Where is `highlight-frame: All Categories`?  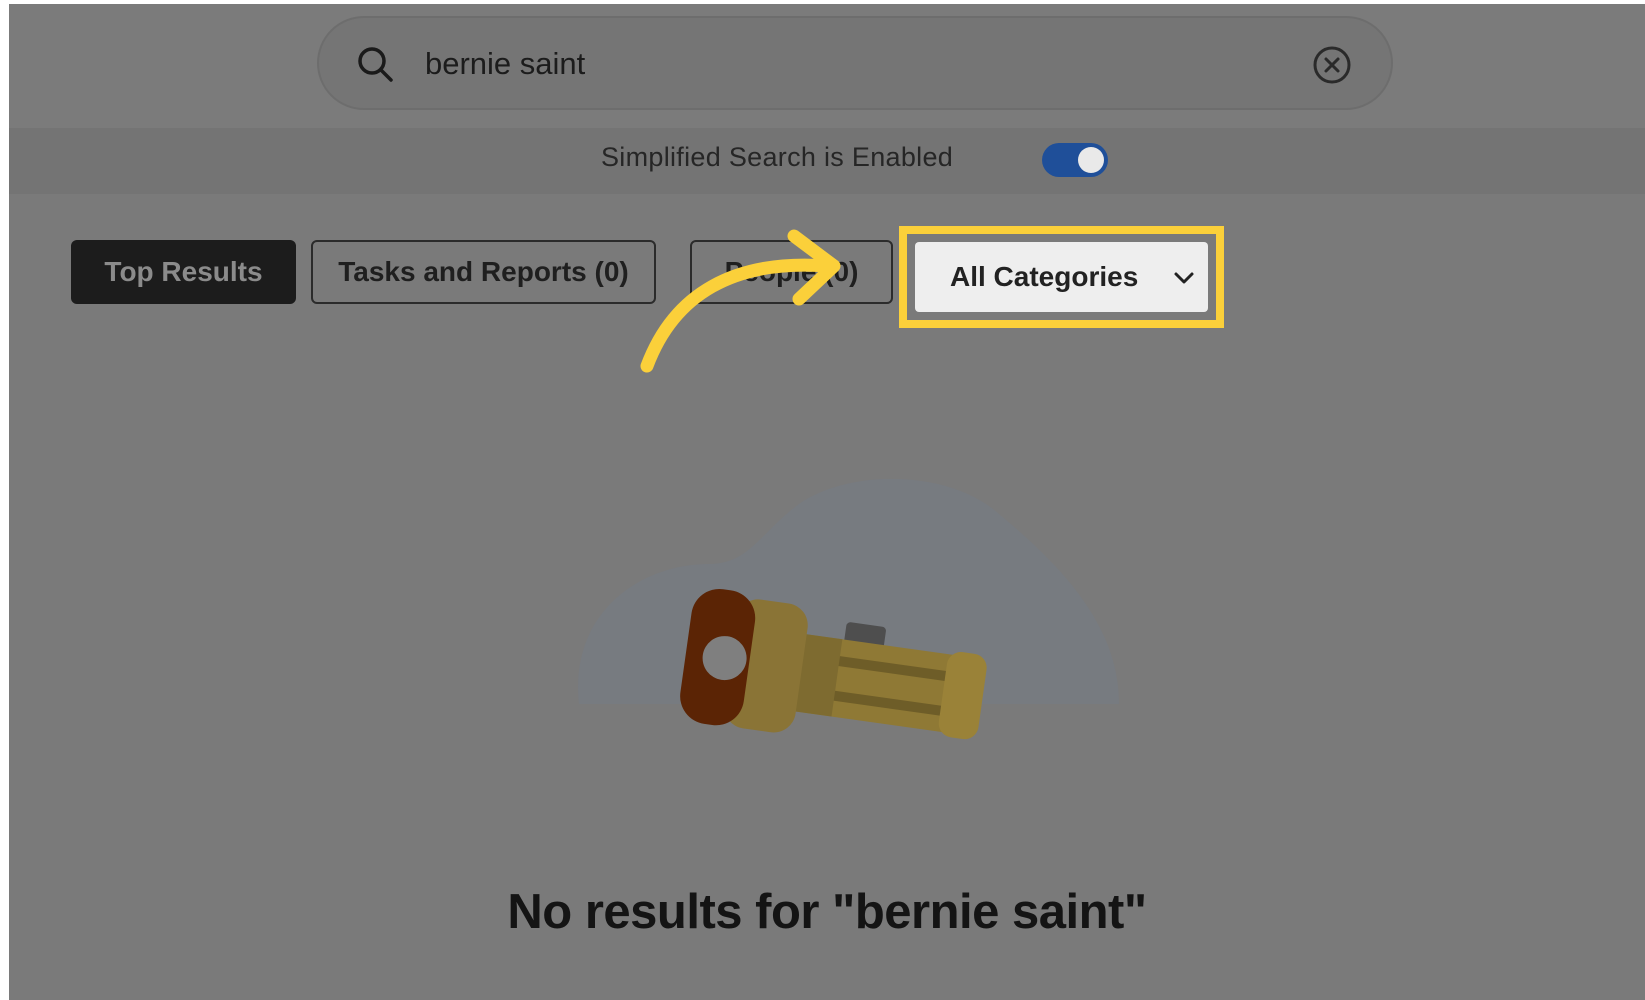 highlight-frame: All Categories is located at coordinates (1061, 277).